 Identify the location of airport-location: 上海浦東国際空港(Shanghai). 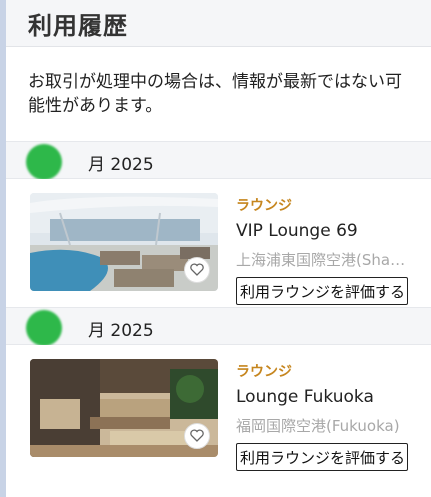
(322, 260).